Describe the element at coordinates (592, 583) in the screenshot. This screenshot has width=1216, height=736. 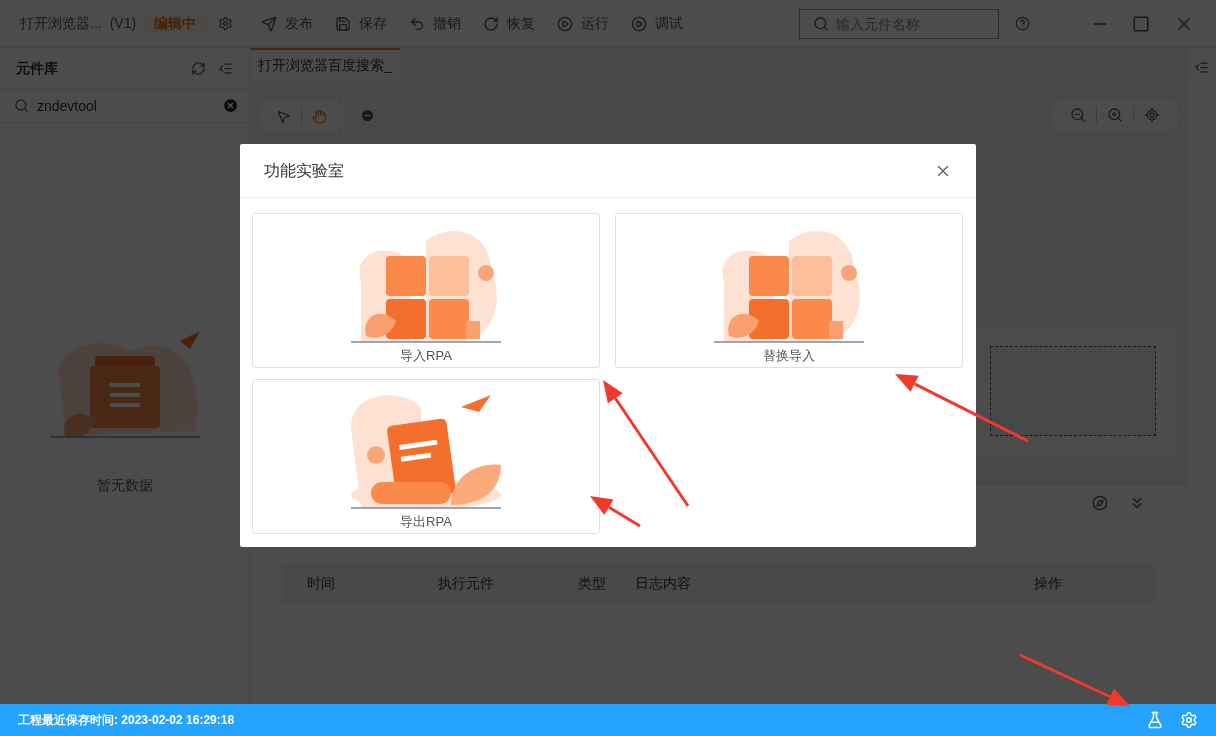
I see `column-header: 类型` at that location.